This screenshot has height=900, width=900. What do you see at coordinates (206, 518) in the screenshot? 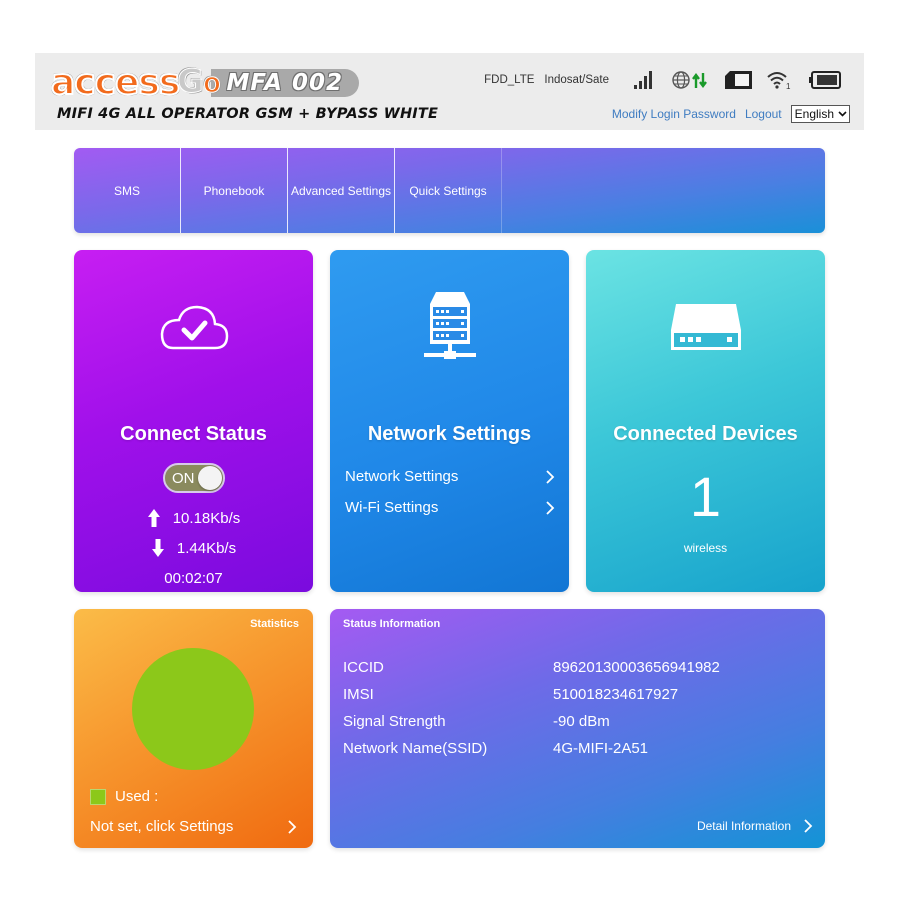
I see `upload-rate: 10.18Kb/s` at bounding box center [206, 518].